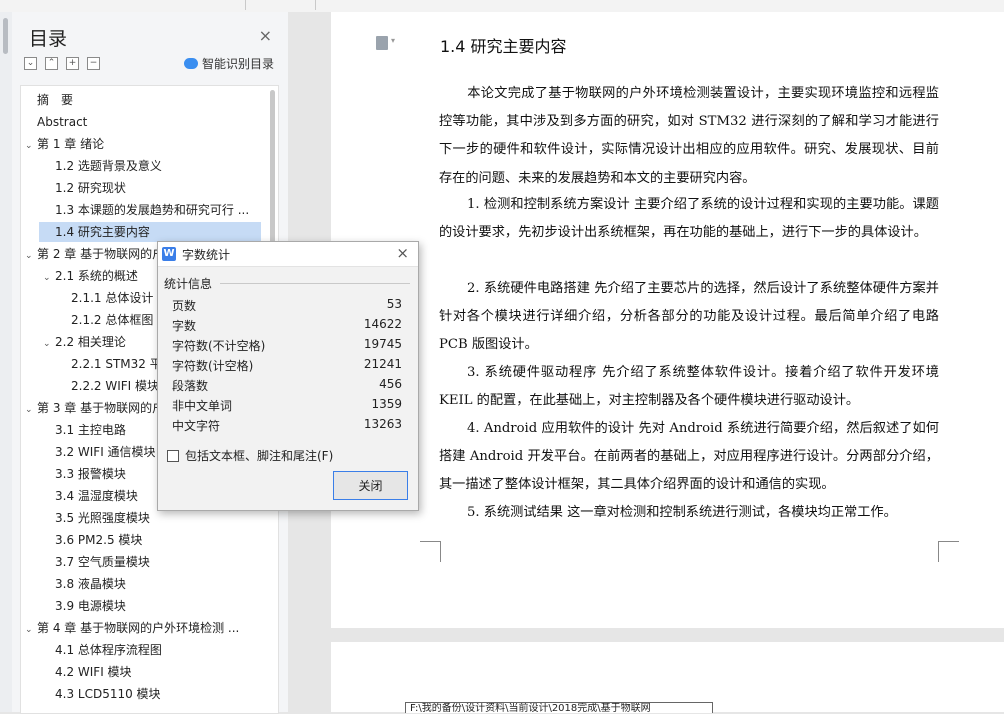  I want to click on toc-item-label: 1.4 研究主要内容, so click(102, 232).